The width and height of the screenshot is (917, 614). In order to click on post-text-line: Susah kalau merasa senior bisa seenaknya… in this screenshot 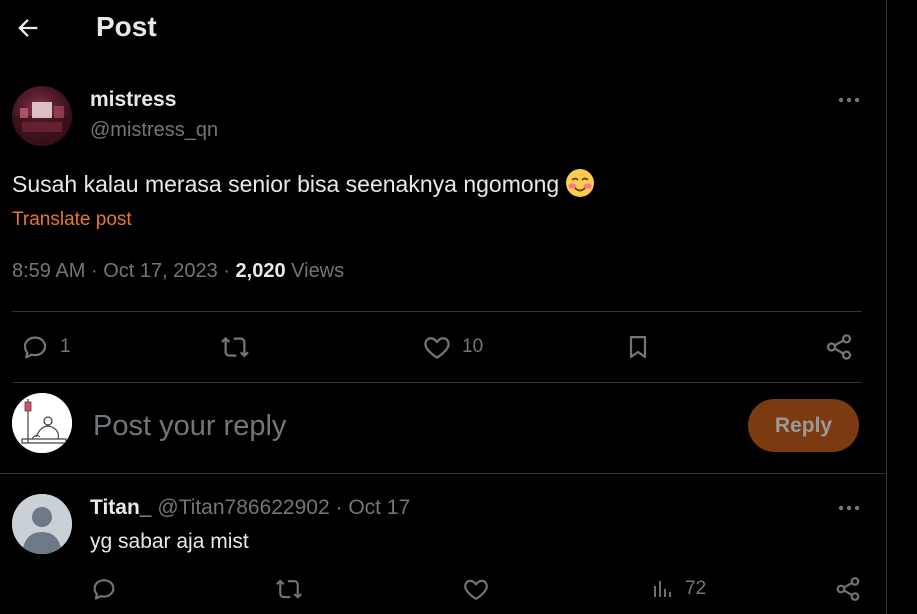, I will do `click(303, 186)`.